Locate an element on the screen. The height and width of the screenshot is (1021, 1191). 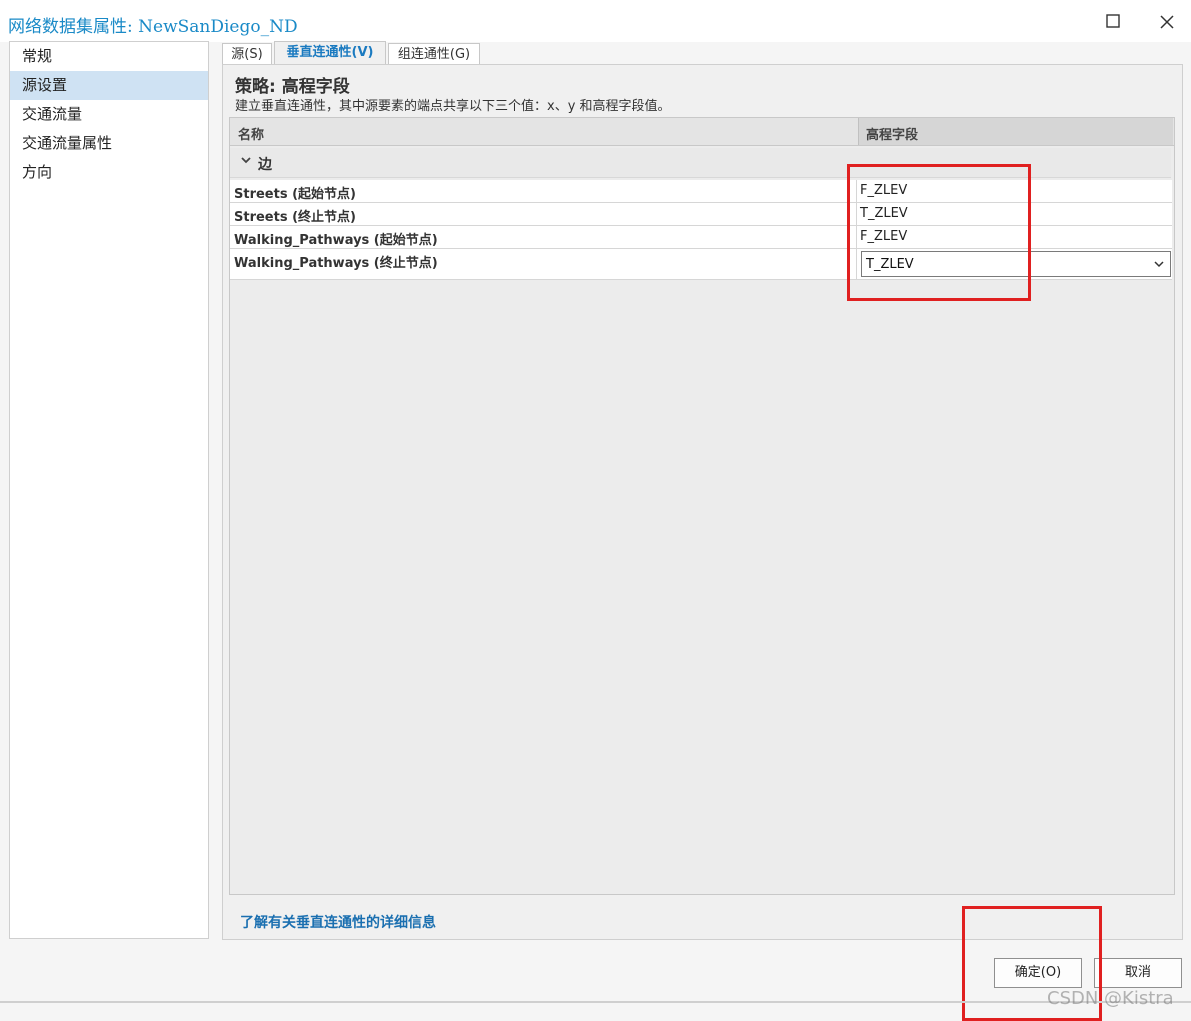
maximize-button is located at coordinates (1113, 22).